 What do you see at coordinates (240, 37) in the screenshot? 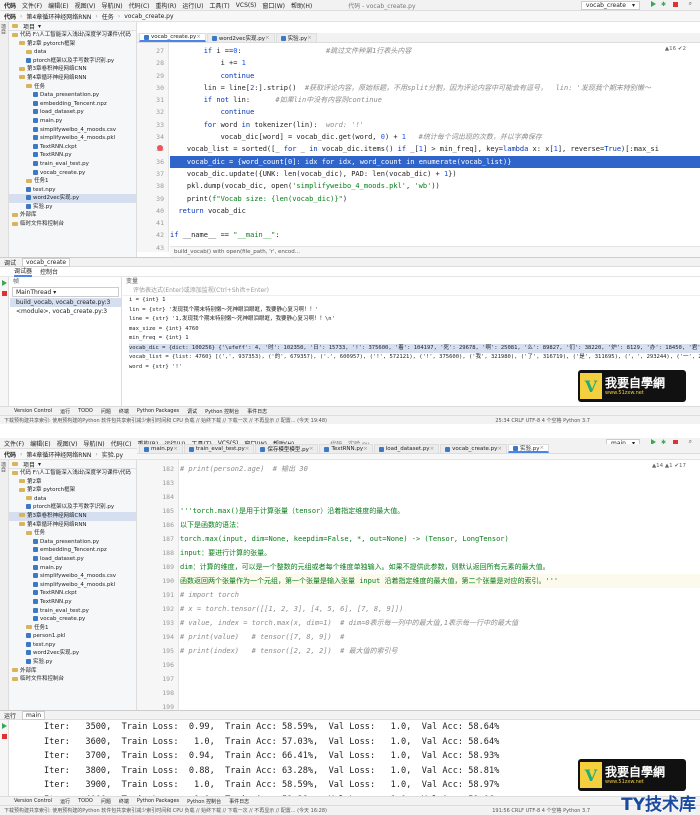
I see `editor-tab: word2vec实现.py ×` at bounding box center [240, 37].